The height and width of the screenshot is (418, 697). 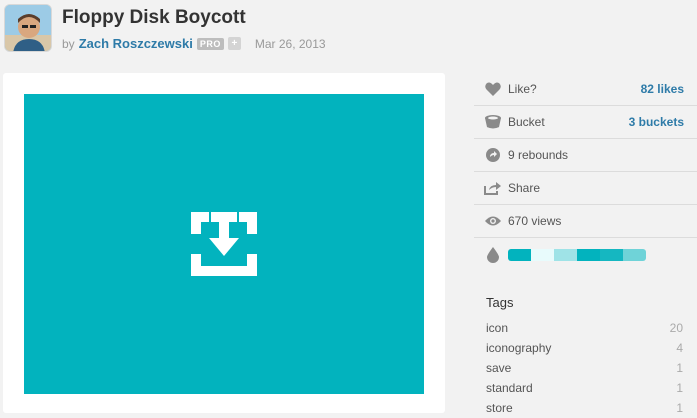 I want to click on bucket-row: Bucket 3 buckets, so click(x=585, y=122).